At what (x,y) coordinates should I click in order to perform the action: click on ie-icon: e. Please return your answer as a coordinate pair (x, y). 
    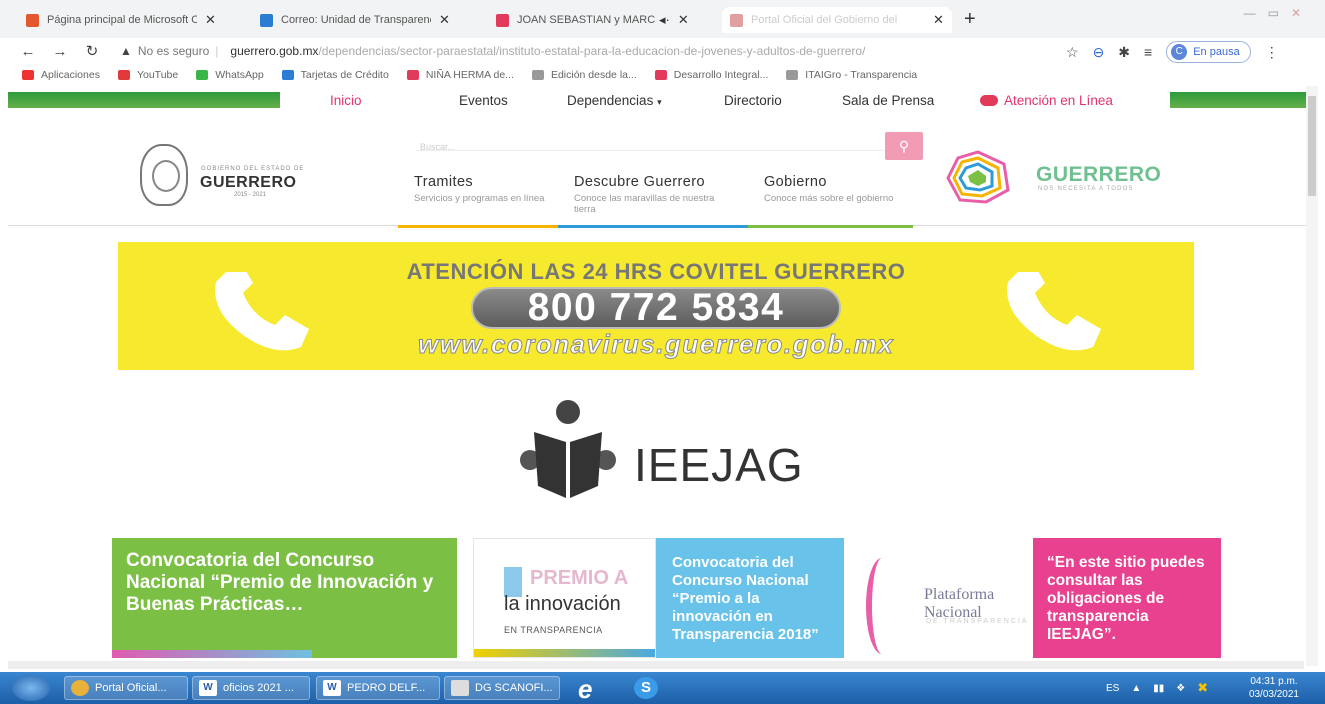
    Looking at the image, I should click on (585, 689).